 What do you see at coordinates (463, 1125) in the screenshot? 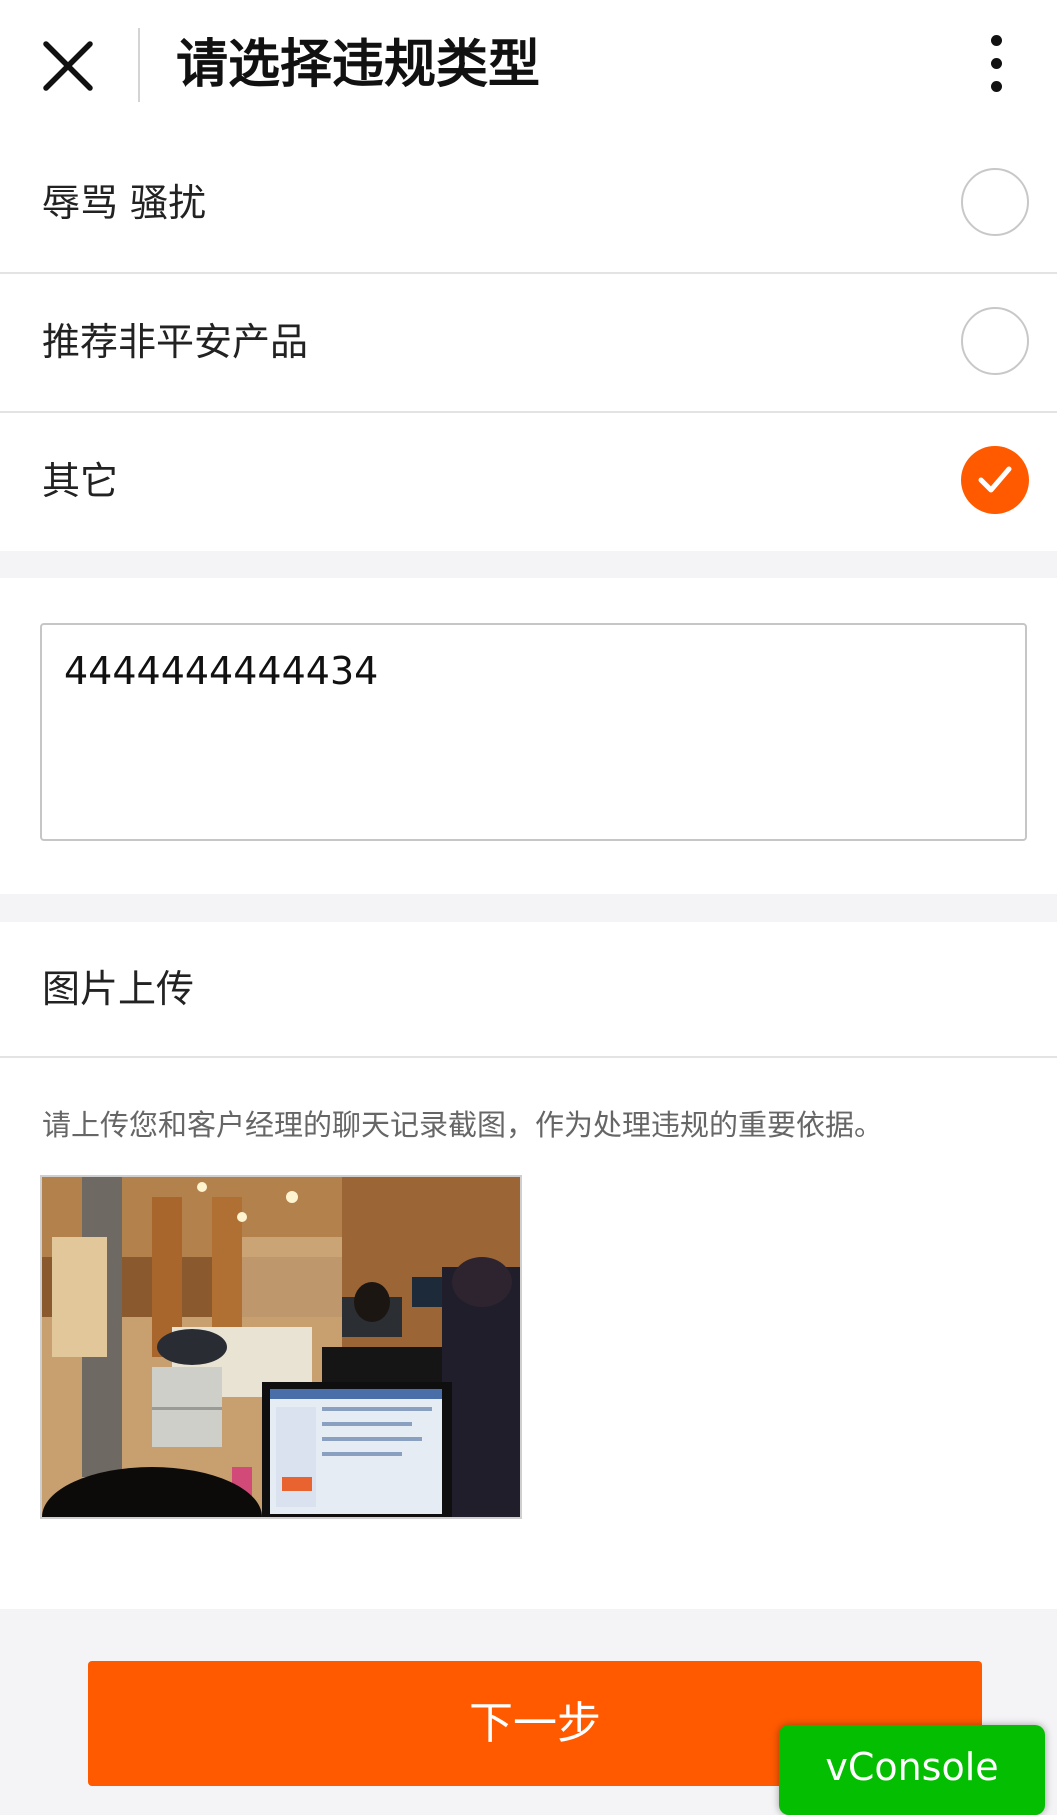
I see `upload-hint: 请上传您和客户经理的聊天记录截图，作为处理违规的重要依据。` at bounding box center [463, 1125].